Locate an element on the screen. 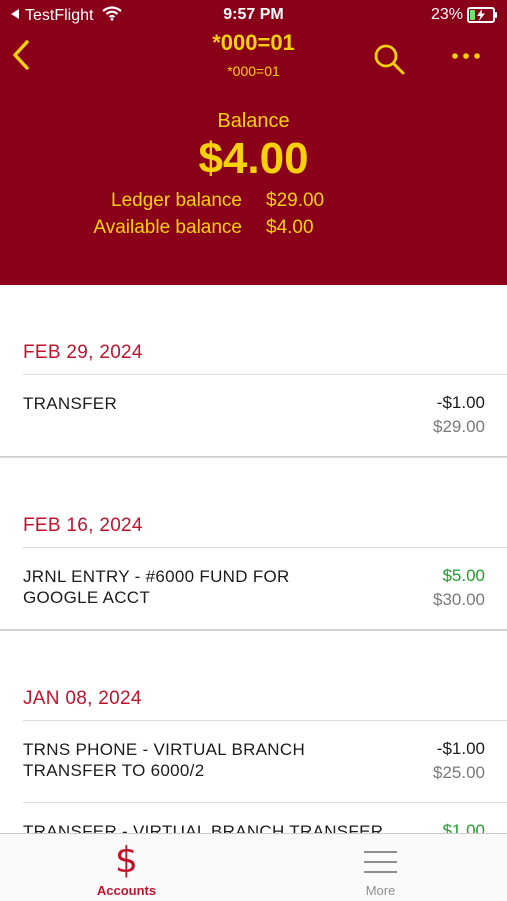  dollar-icon: $ is located at coordinates (126, 860).